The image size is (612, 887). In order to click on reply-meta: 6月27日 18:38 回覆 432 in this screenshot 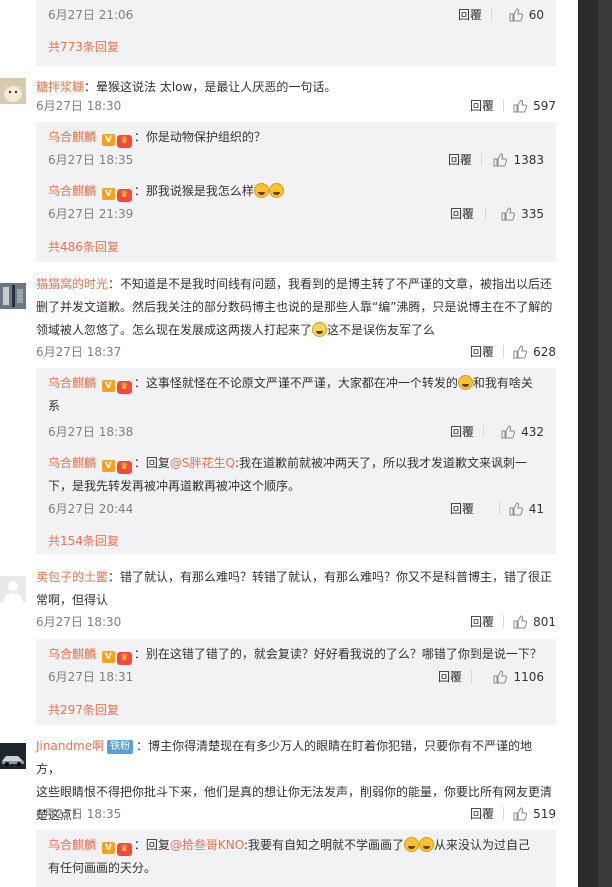, I will do `click(296, 432)`.